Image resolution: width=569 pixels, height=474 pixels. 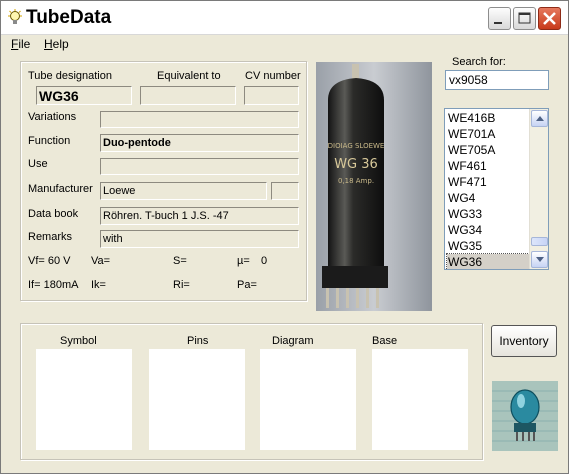 I want to click on scroll-thumb, so click(x=539, y=241).